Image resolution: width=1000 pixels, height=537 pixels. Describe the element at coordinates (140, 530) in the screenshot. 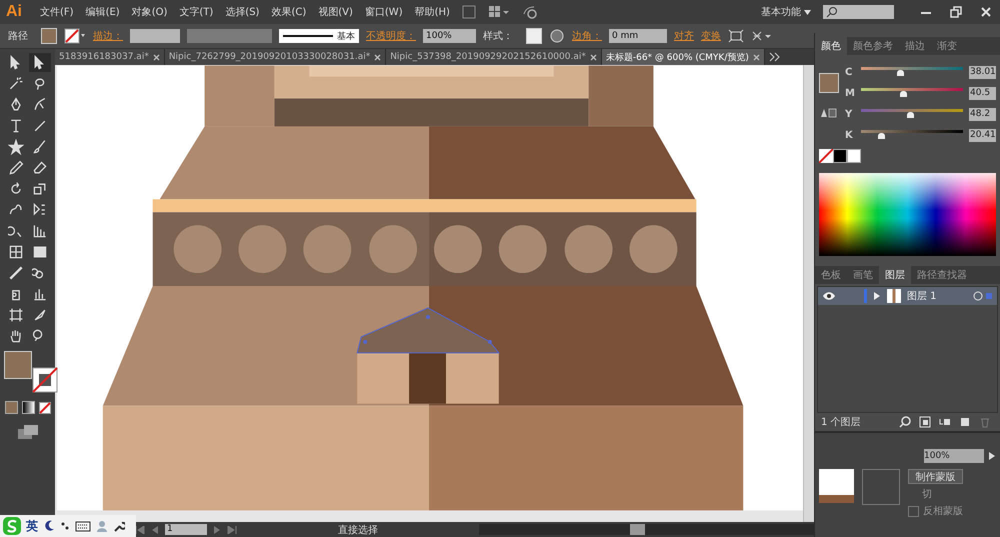

I see `first-page-icon` at that location.